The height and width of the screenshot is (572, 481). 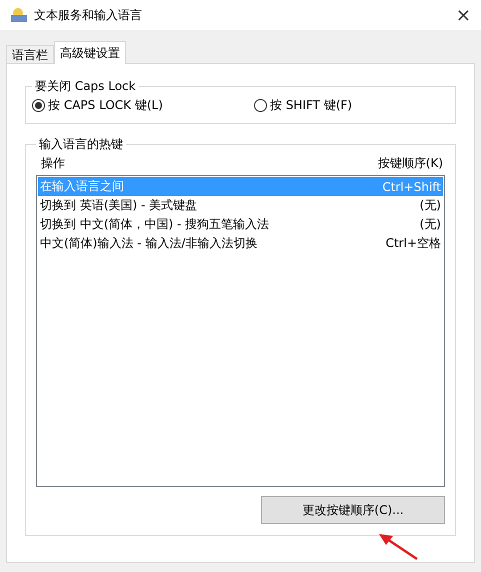 I want to click on tab: 高级键设置, so click(x=90, y=52).